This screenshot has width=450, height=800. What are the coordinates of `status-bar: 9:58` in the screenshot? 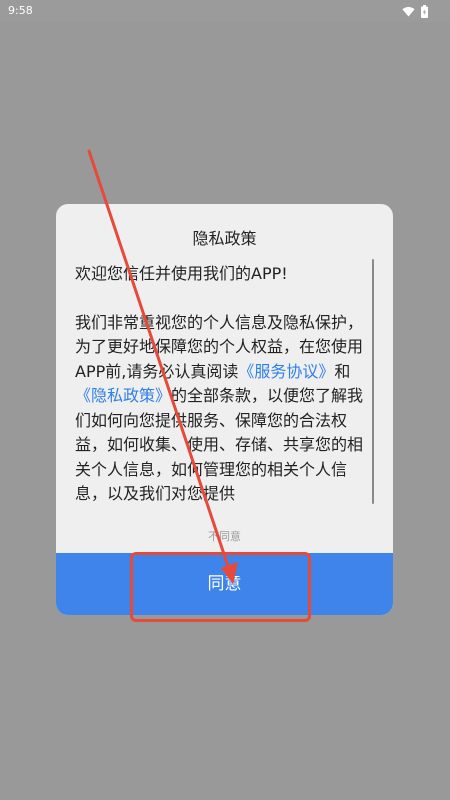 It's located at (225, 11).